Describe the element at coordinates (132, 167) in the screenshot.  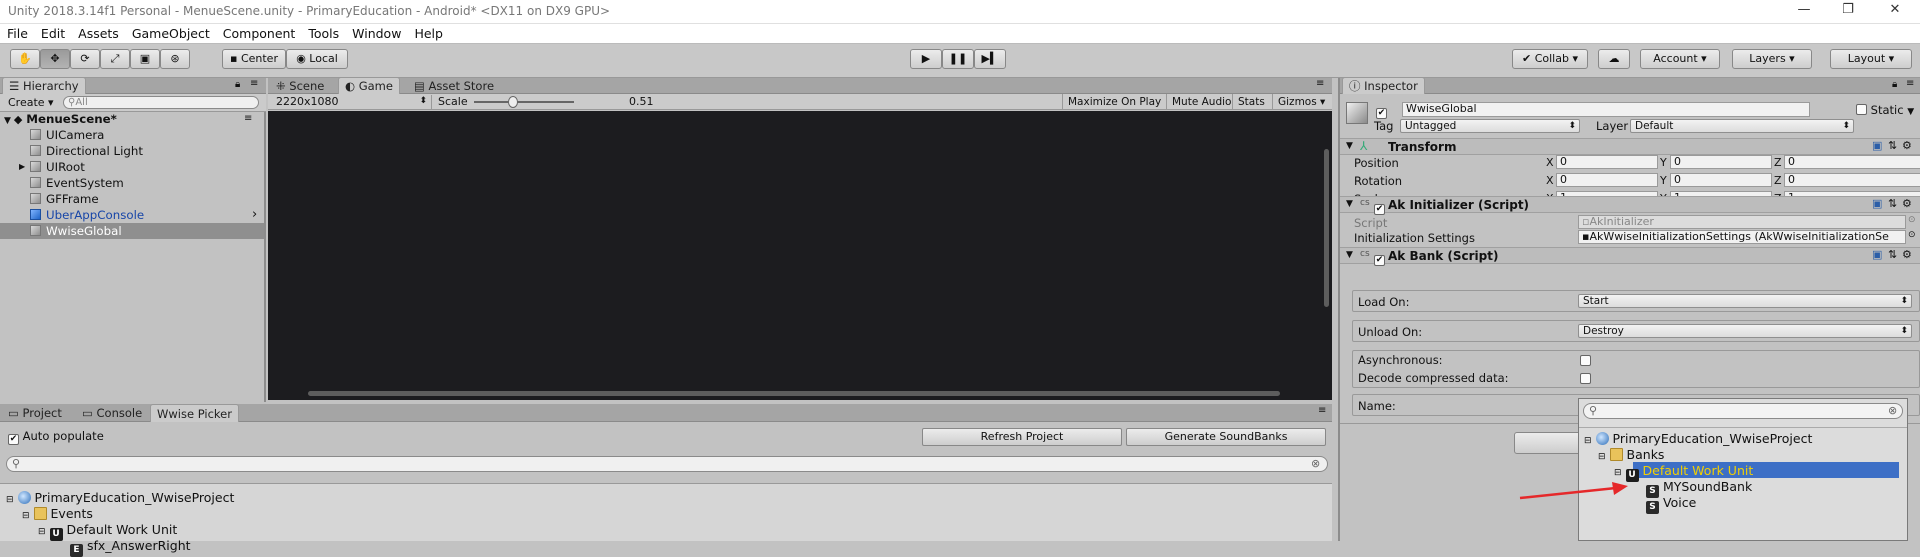
I see `hierarchy-item: ▶ UIRoot` at that location.